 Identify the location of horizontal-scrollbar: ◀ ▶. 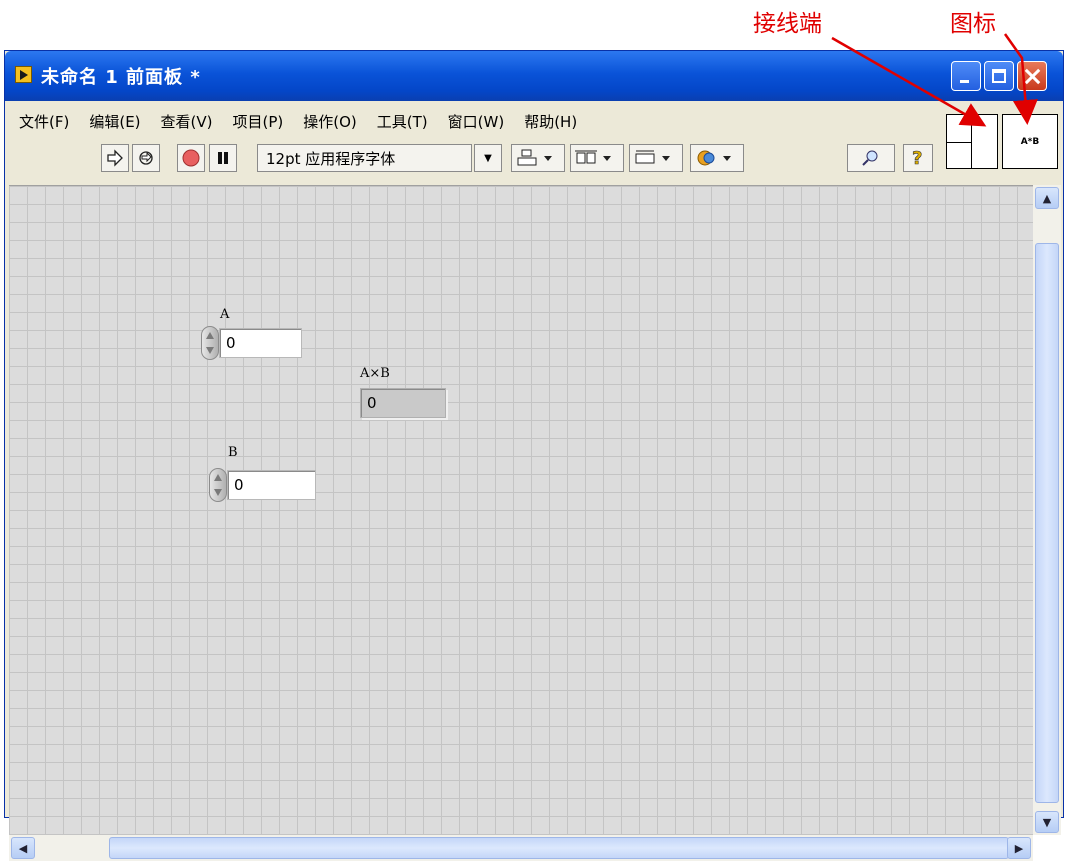
(521, 848).